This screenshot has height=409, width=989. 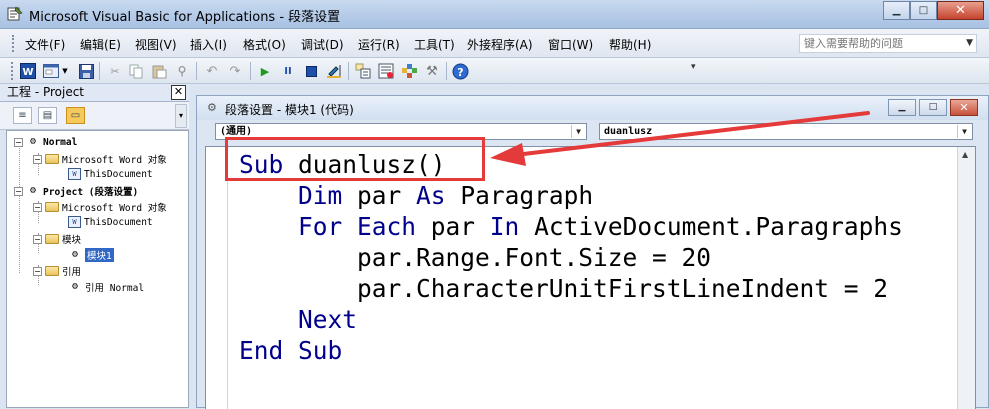 I want to click on menu-insert: 插入(I), so click(x=208, y=44).